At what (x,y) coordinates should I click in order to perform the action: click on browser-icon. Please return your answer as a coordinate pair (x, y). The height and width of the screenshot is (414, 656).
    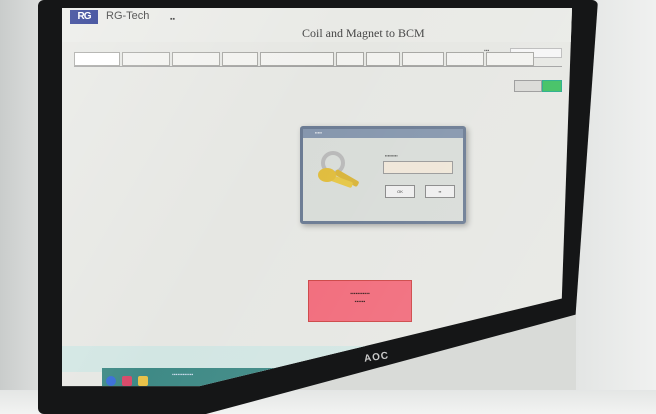
    Looking at the image, I should click on (127, 381).